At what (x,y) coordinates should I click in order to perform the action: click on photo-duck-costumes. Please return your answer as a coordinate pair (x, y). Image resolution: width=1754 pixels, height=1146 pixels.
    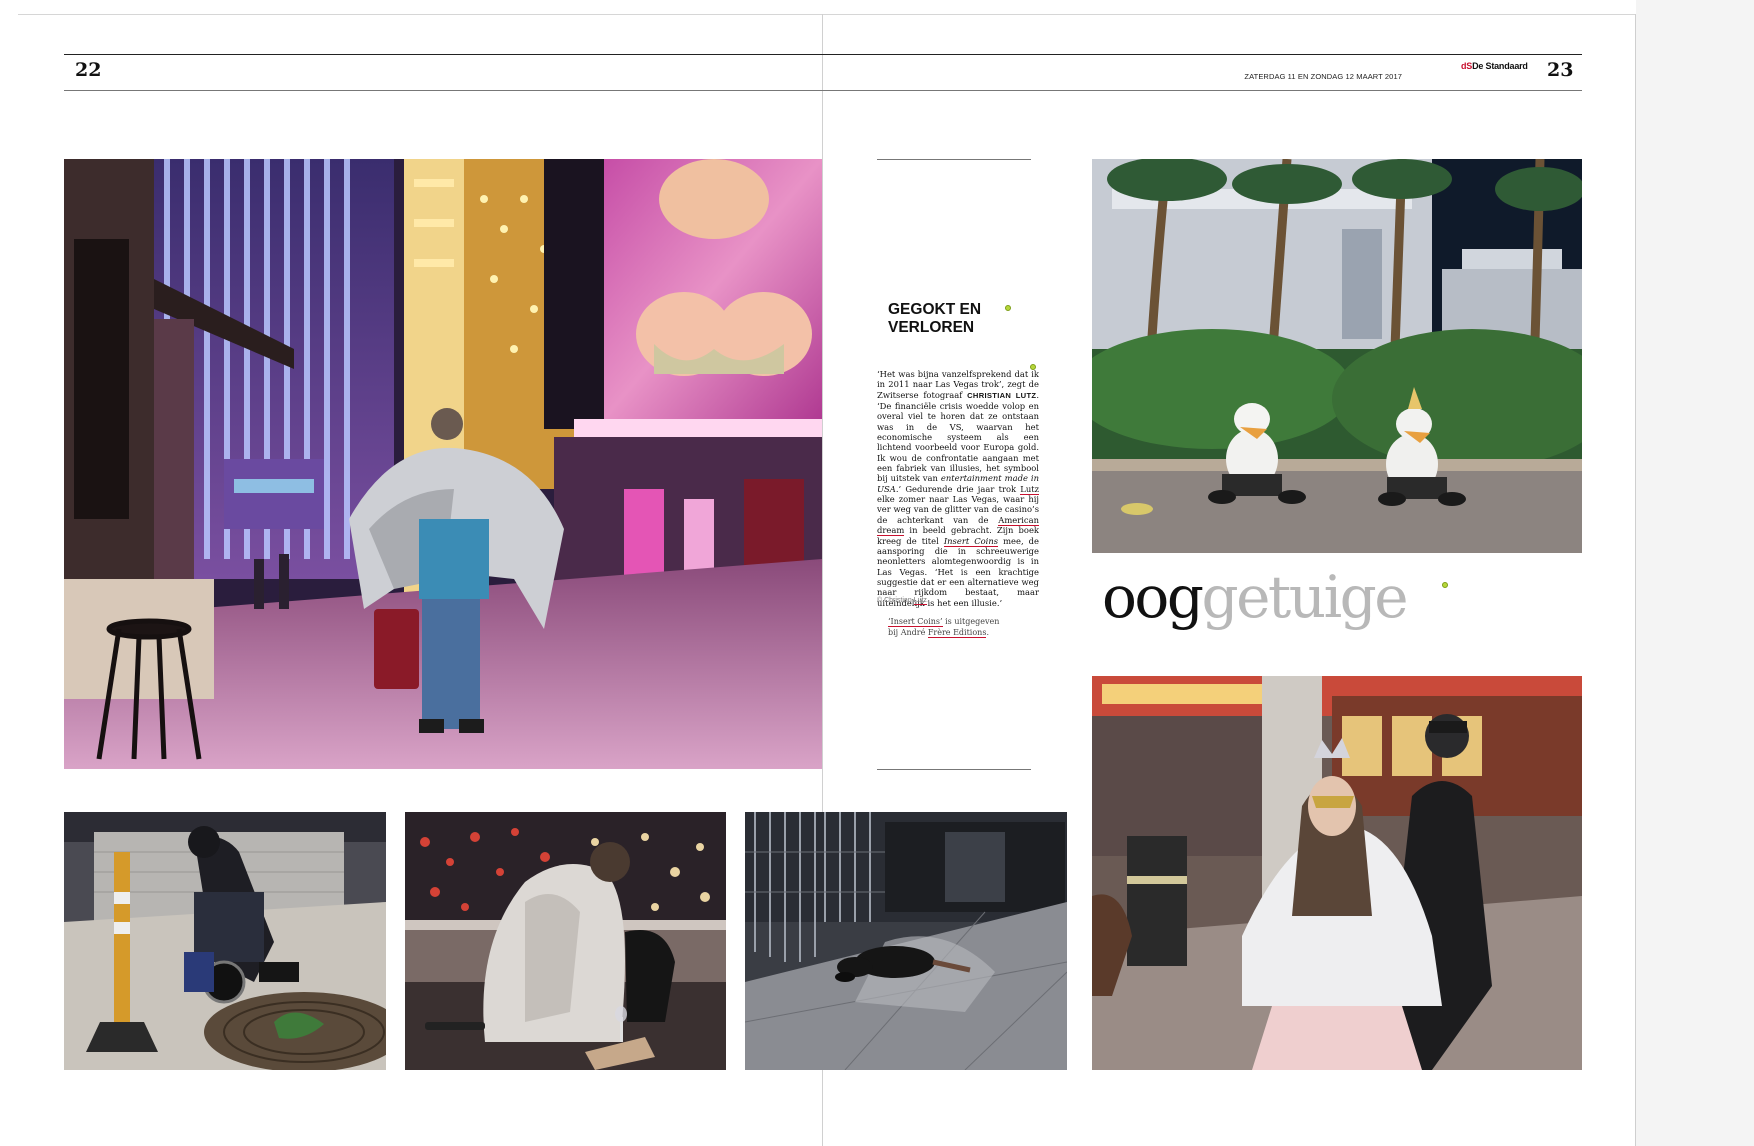
    Looking at the image, I should click on (1337, 356).